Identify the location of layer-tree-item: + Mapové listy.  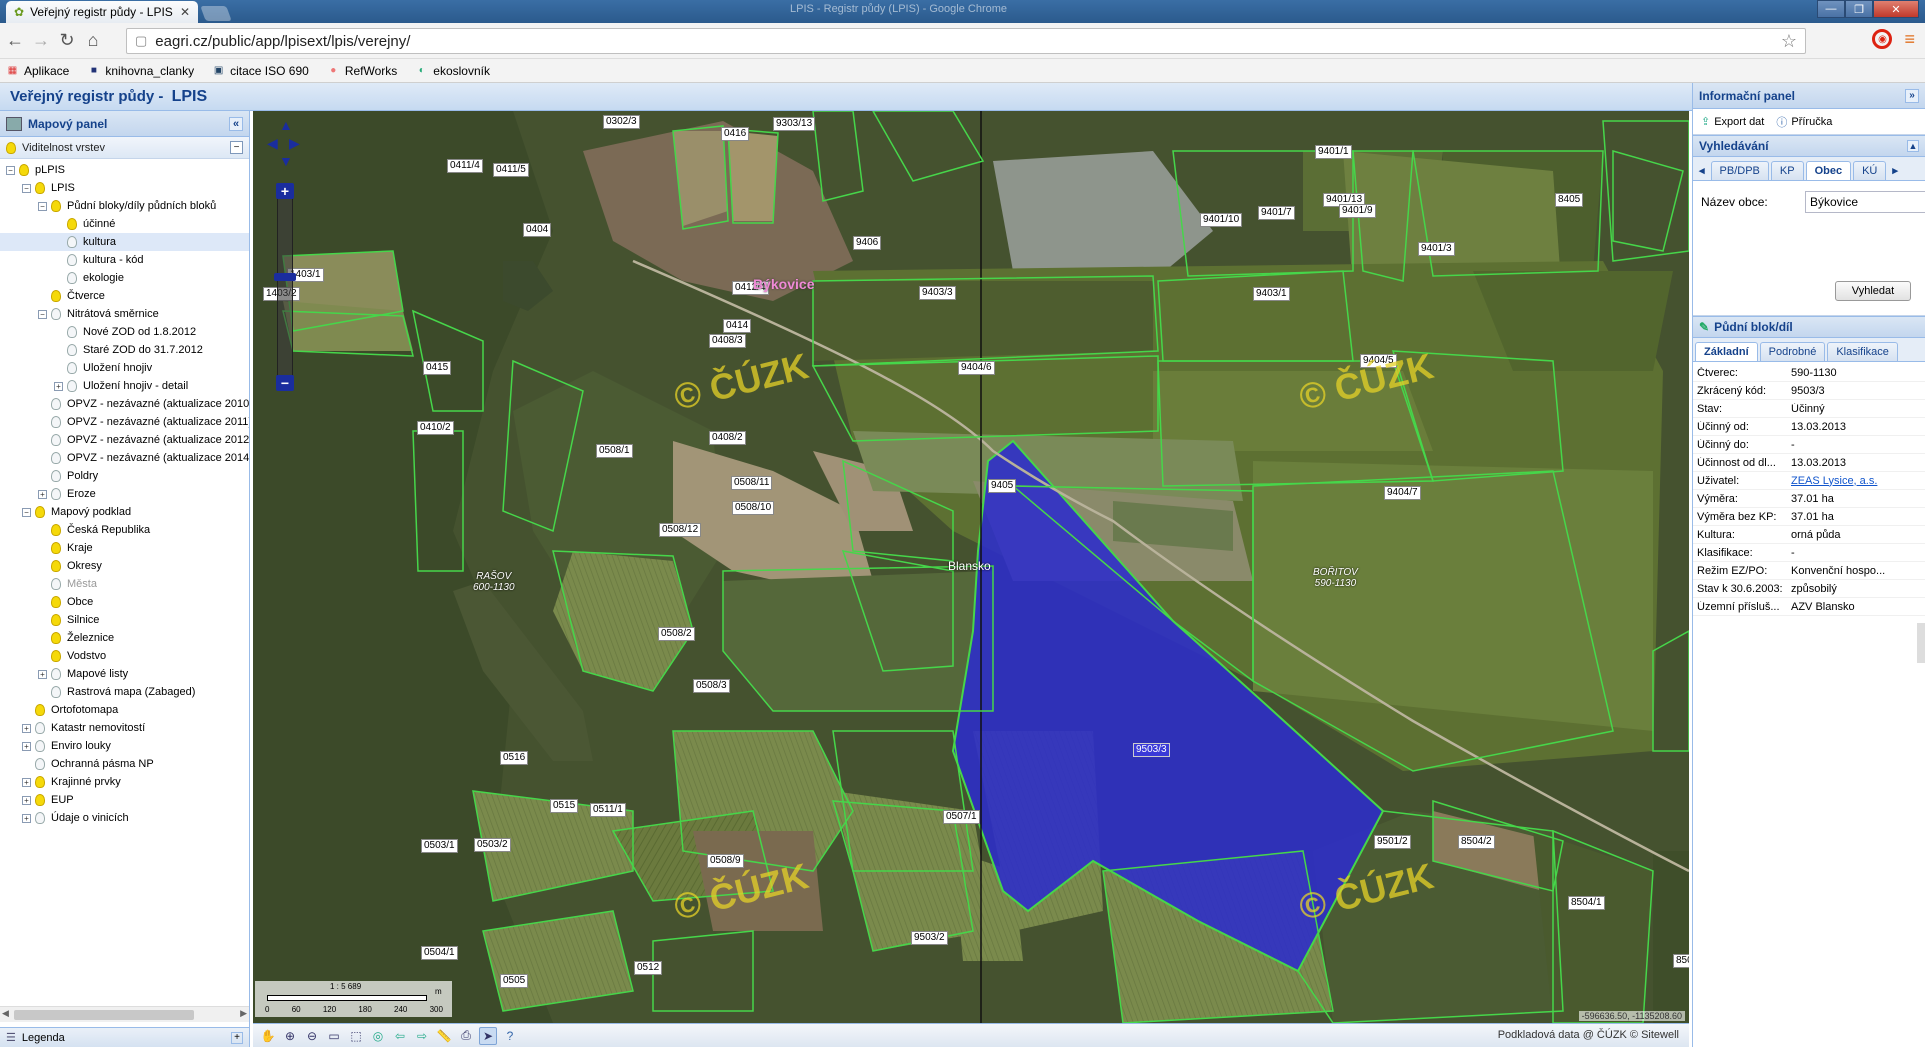
(124, 674).